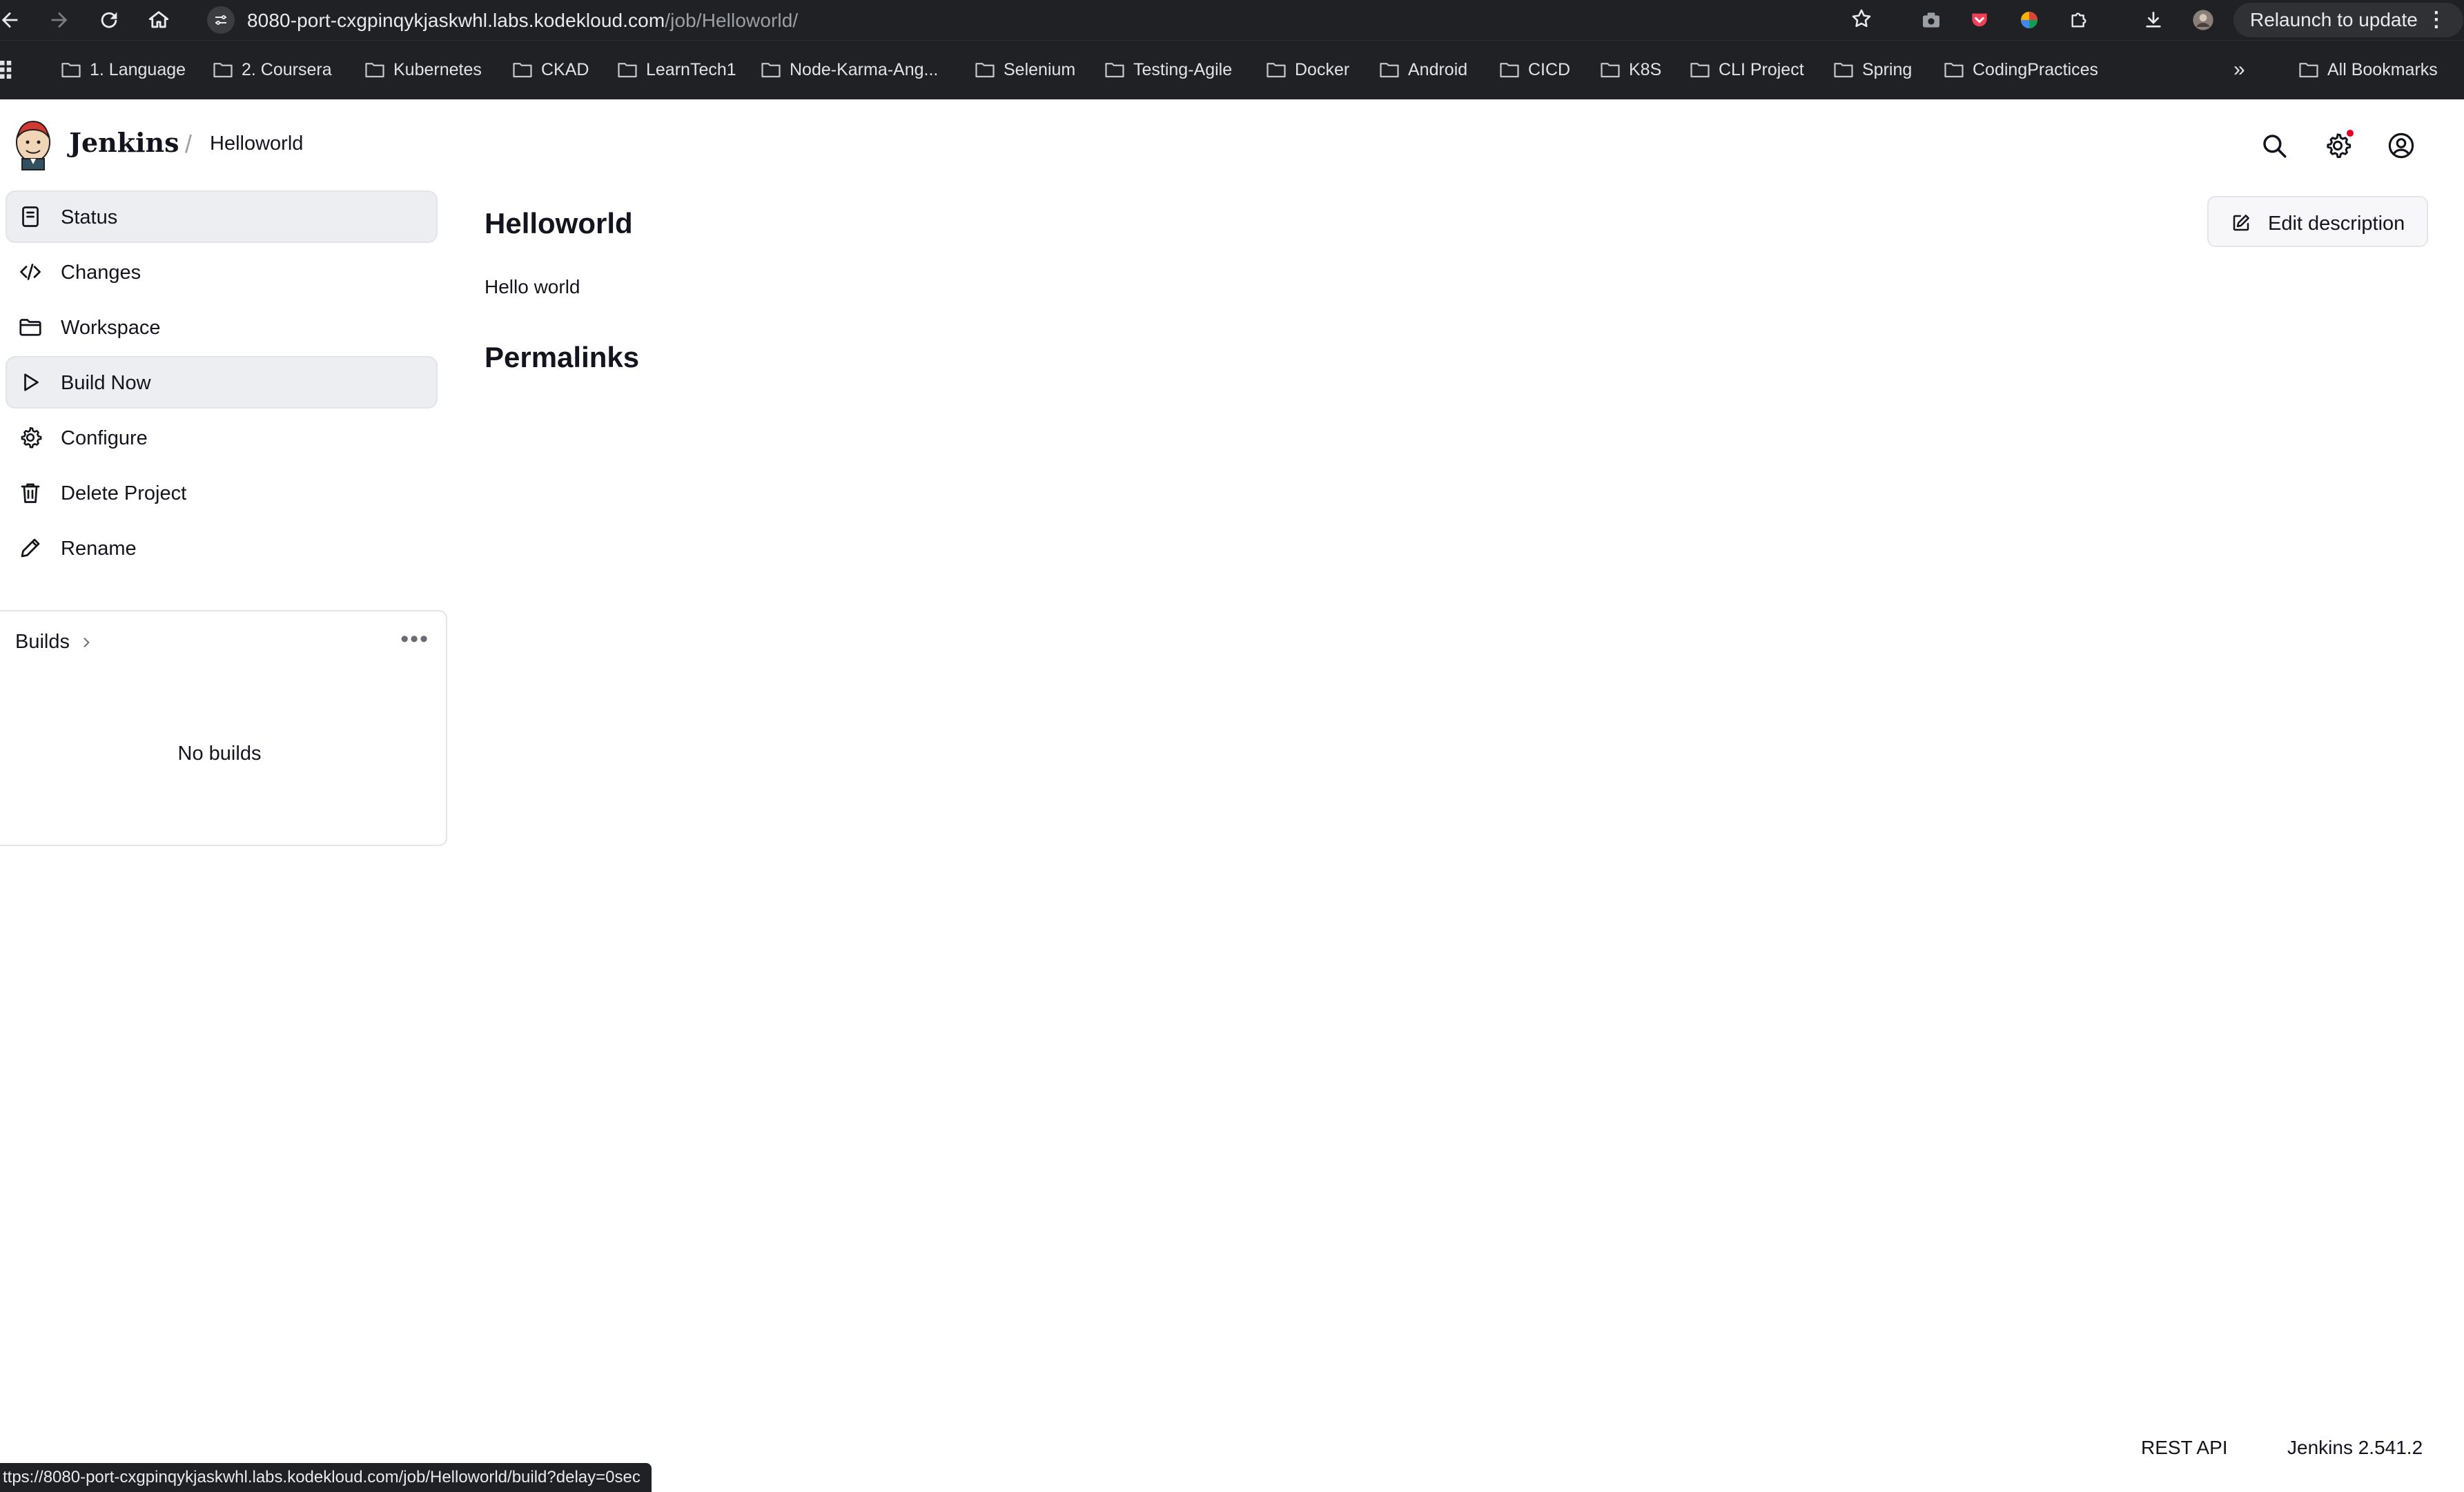 The width and height of the screenshot is (2464, 1492). Describe the element at coordinates (2241, 223) in the screenshot. I see `edit-icon` at that location.